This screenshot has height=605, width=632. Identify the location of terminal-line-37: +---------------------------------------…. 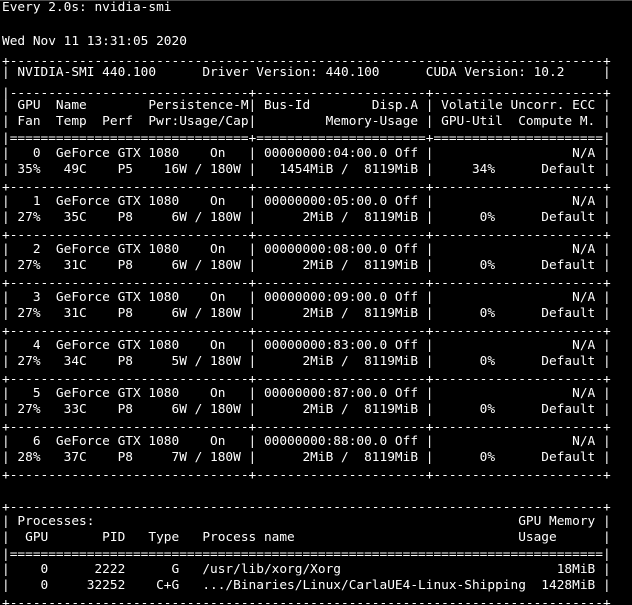
(306, 600).